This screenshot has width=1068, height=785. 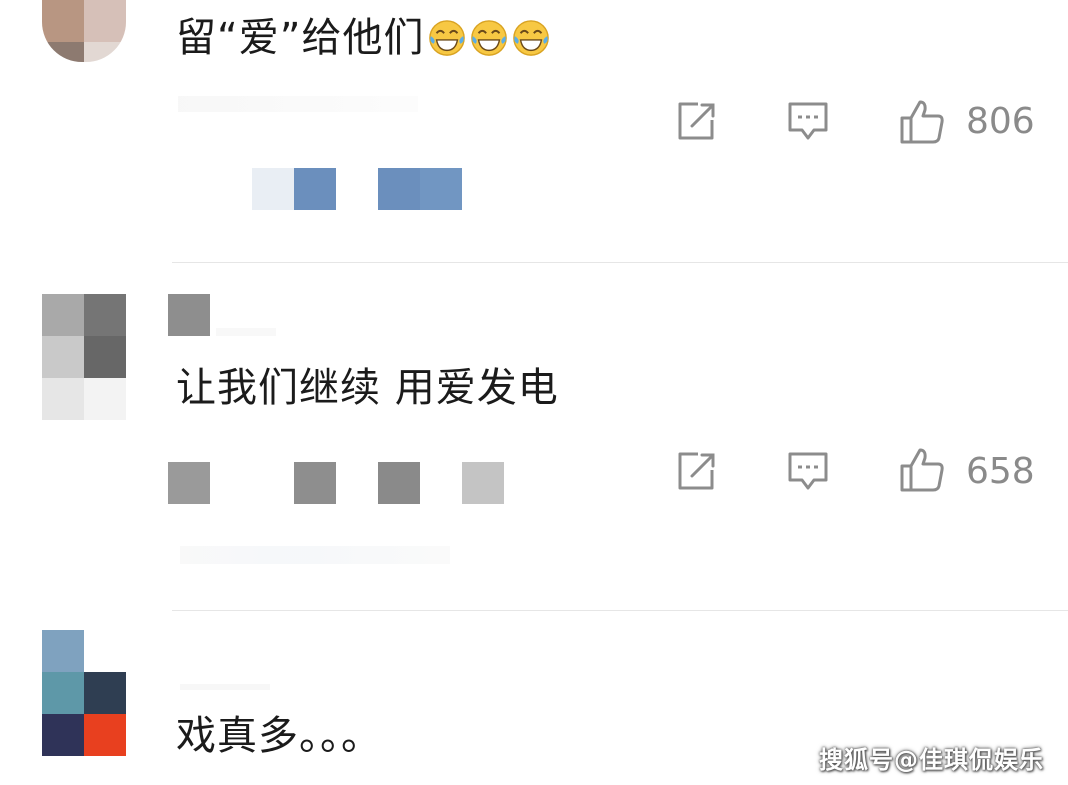 I want to click on blurred-reply-line, so click(x=315, y=555).